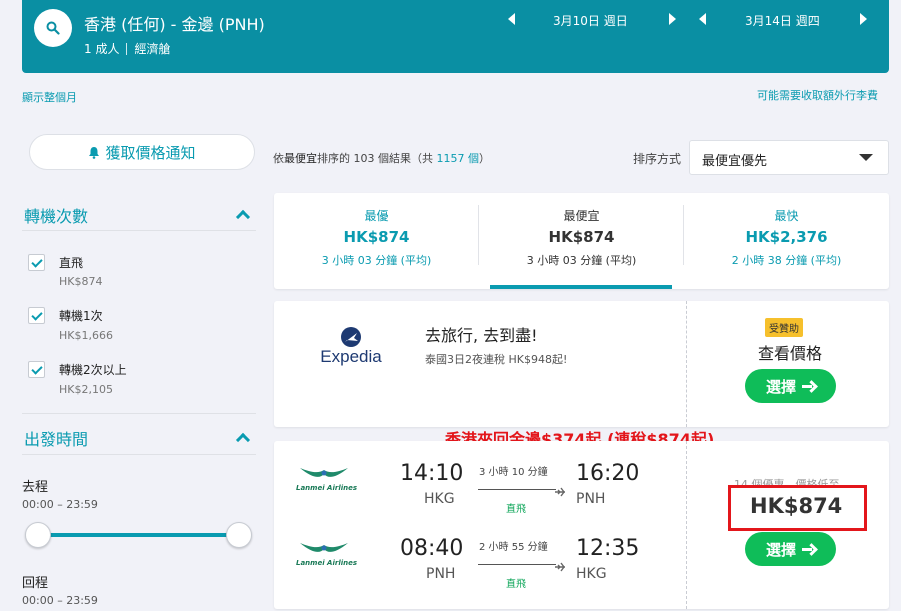  What do you see at coordinates (608, 548) in the screenshot?
I see `inbound-arrival-time: 12:35` at bounding box center [608, 548].